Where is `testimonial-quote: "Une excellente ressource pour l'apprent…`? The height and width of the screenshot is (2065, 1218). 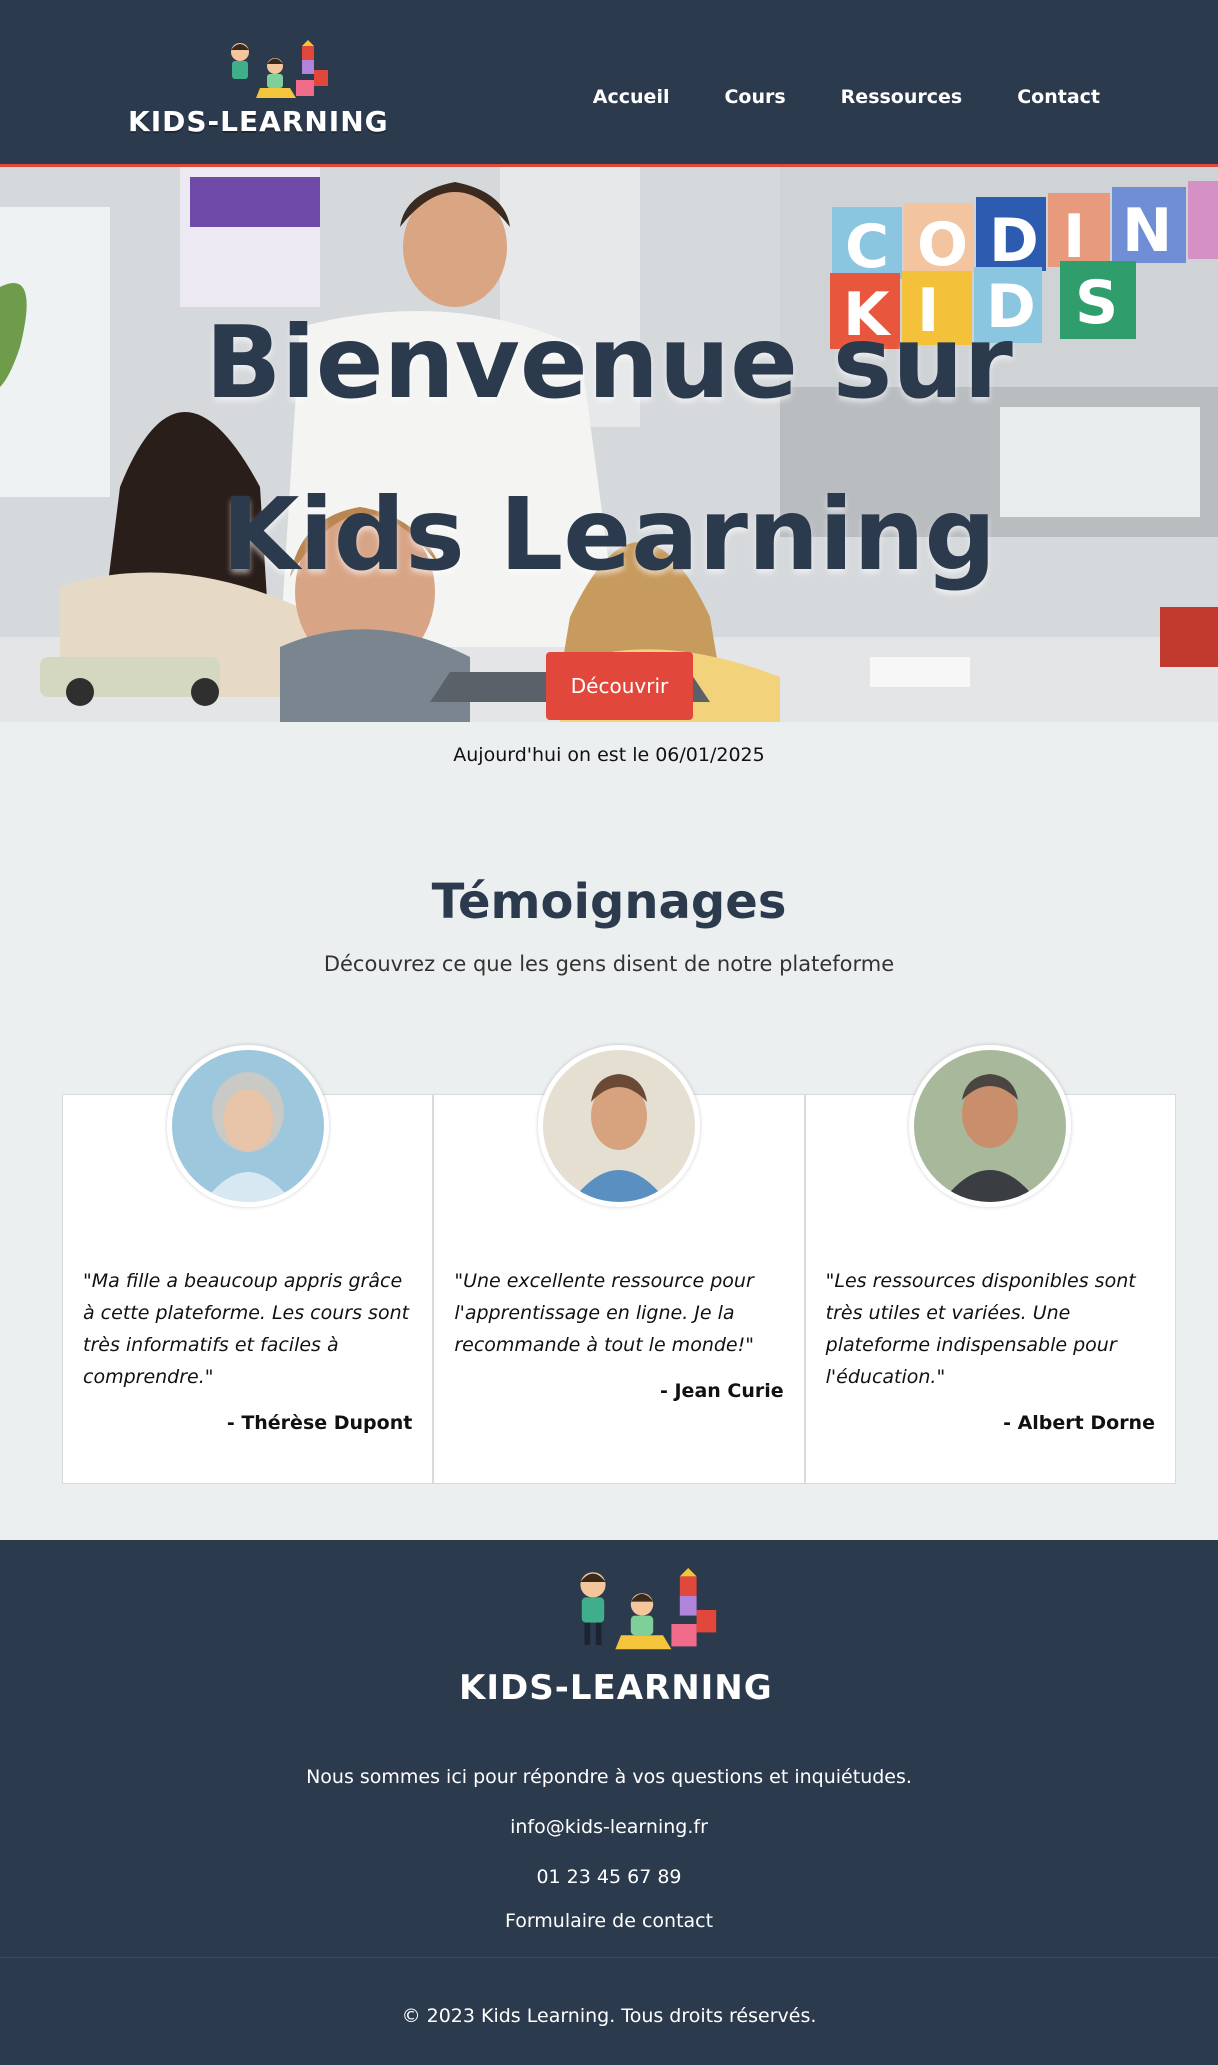 testimonial-quote: "Une excellente ressource pour l'apprent… is located at coordinates (618, 1336).